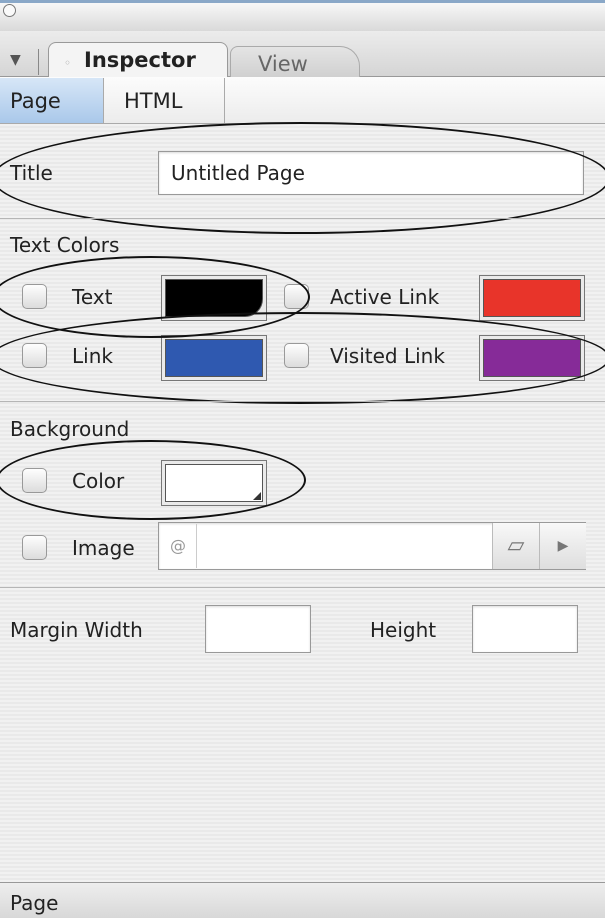 The height and width of the screenshot is (918, 605). What do you see at coordinates (525, 629) in the screenshot?
I see `margin-height-input` at bounding box center [525, 629].